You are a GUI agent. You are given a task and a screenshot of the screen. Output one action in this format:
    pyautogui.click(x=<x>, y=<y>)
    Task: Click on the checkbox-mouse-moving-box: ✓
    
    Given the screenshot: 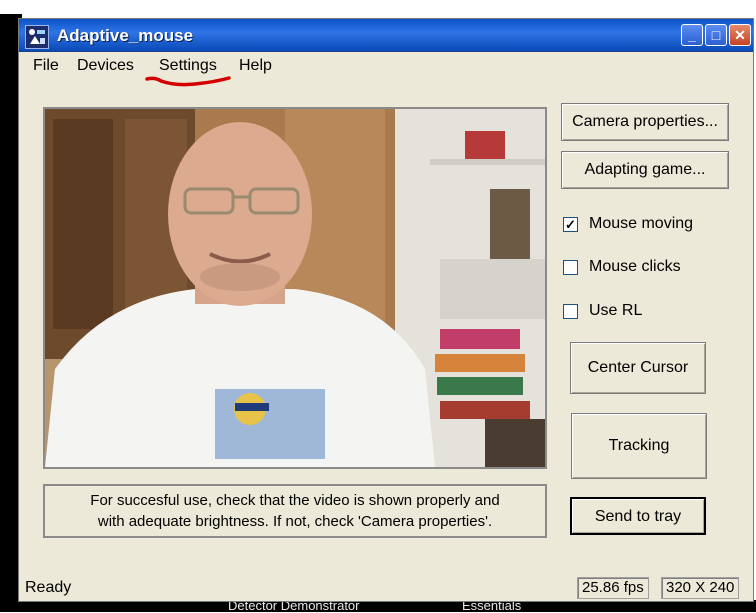 What is the action you would take?
    pyautogui.click(x=570, y=224)
    